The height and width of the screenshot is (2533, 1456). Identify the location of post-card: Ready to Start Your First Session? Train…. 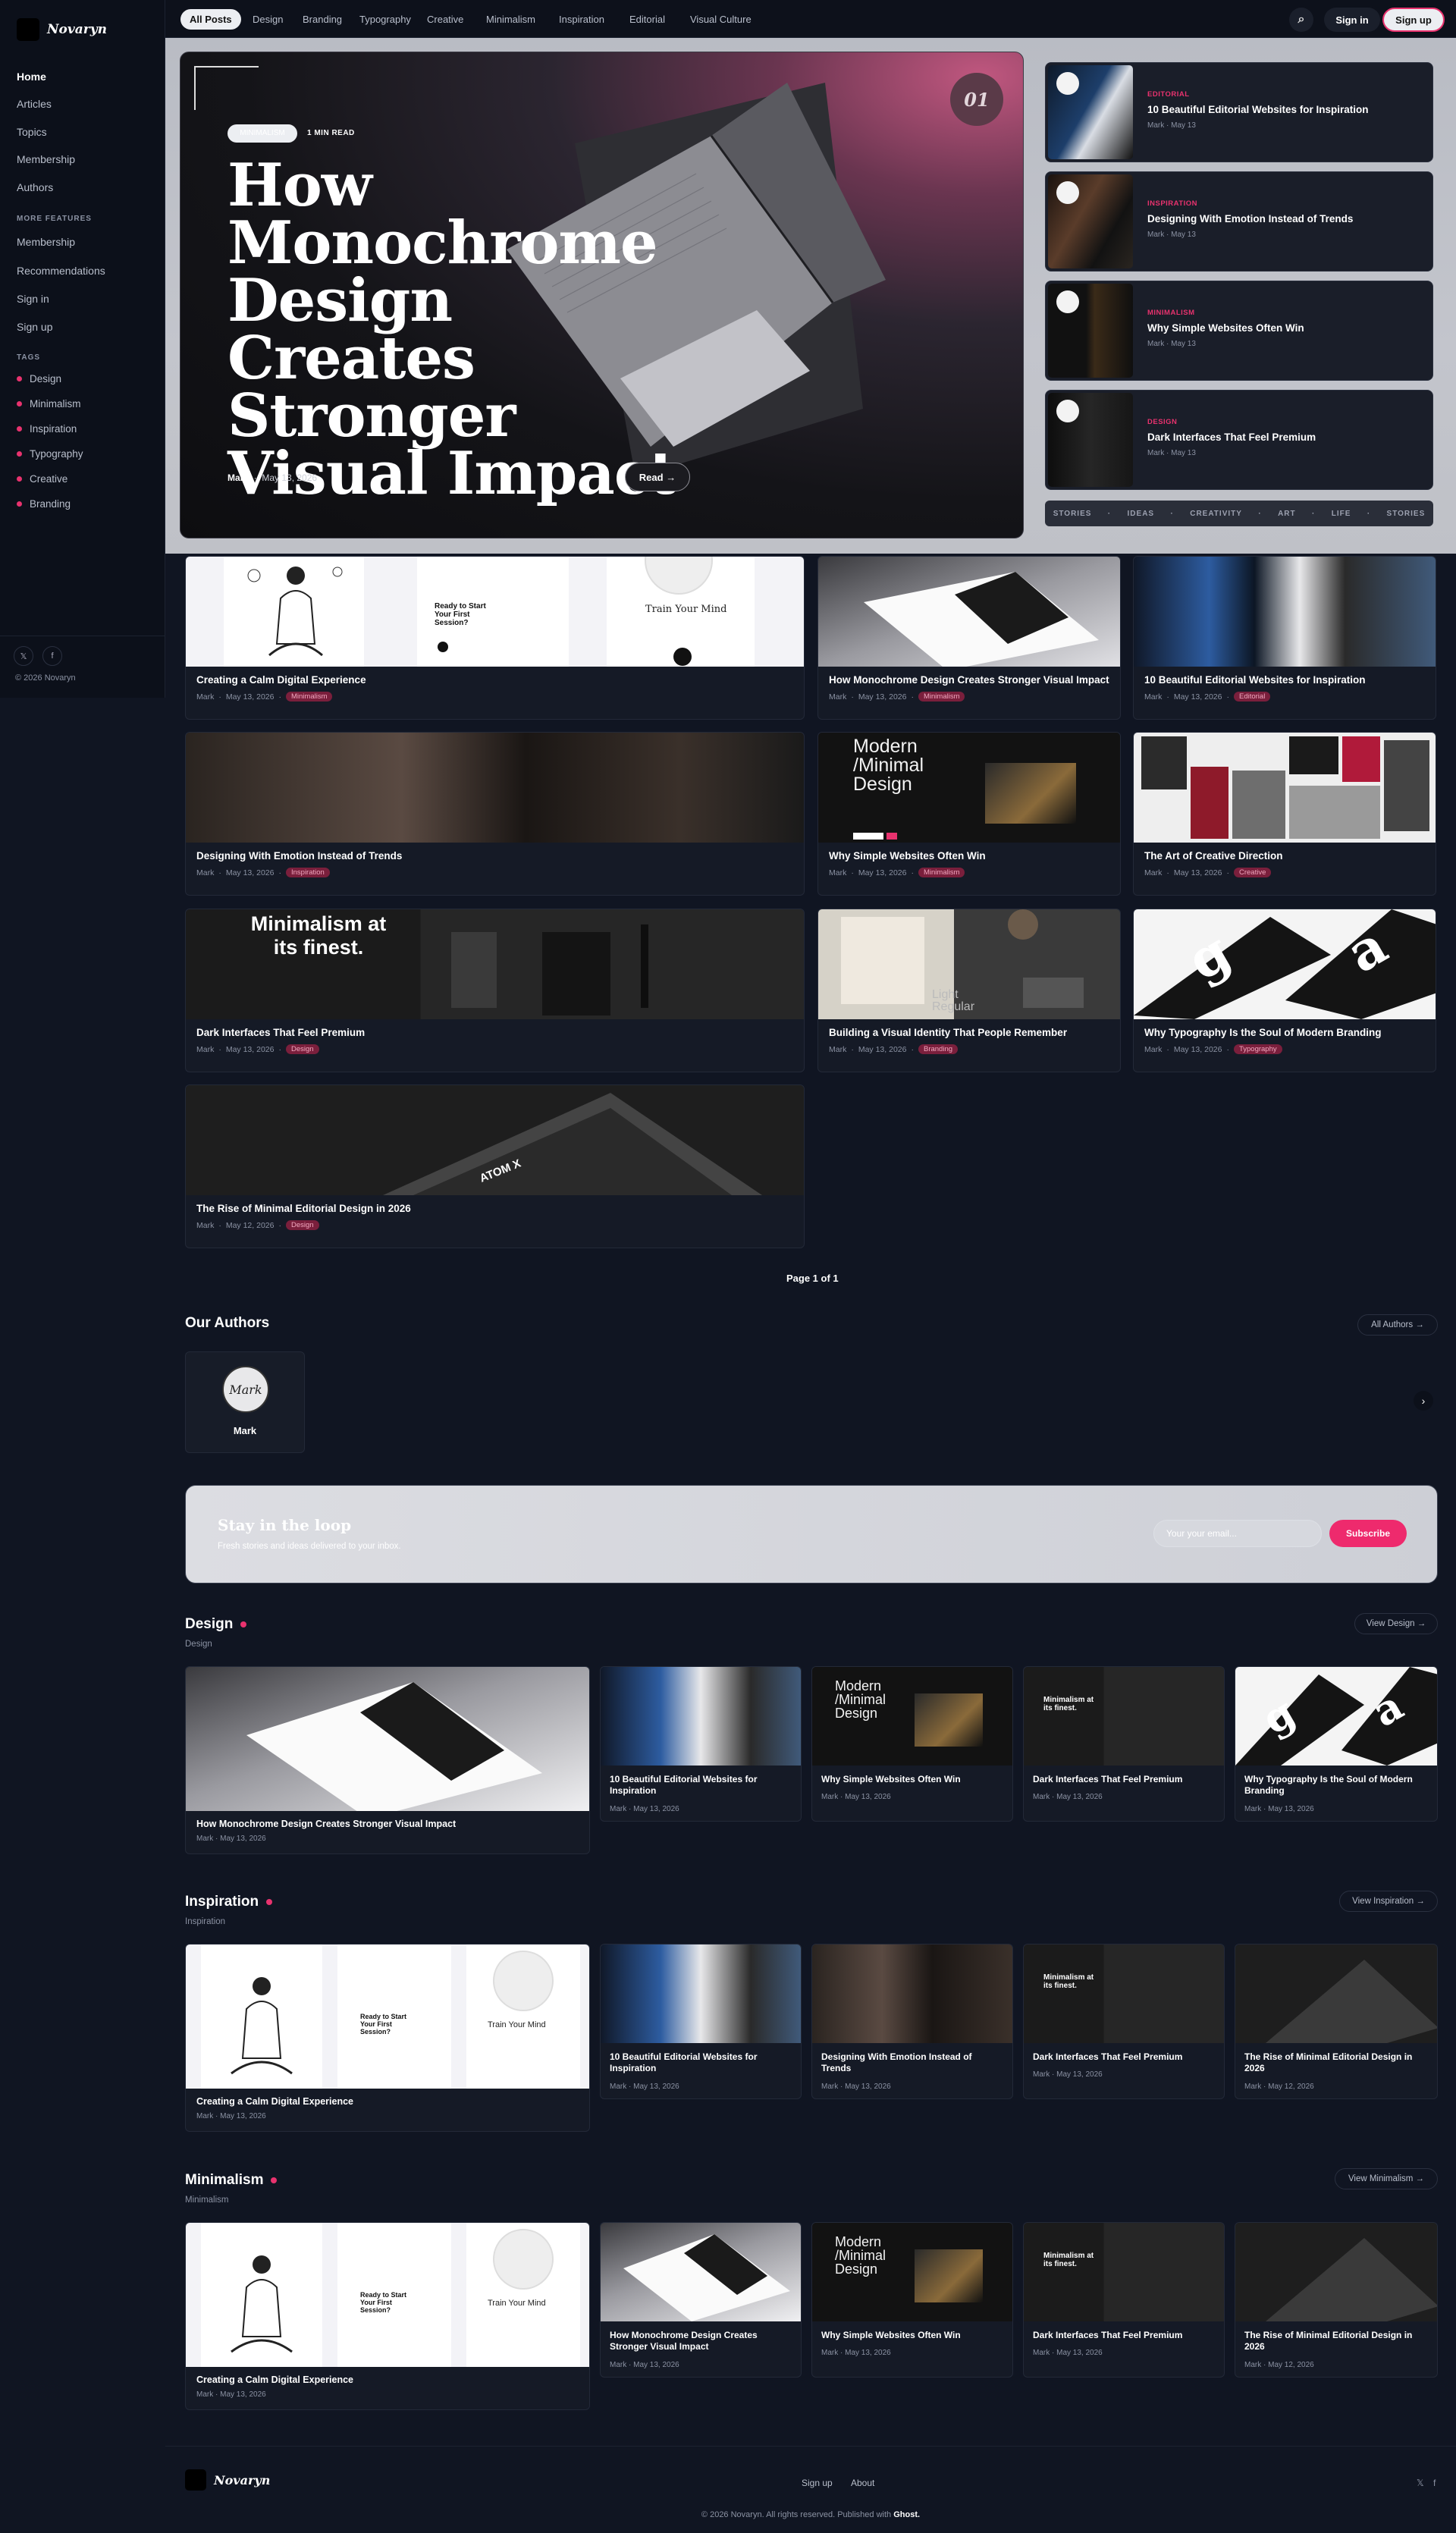
(495, 638).